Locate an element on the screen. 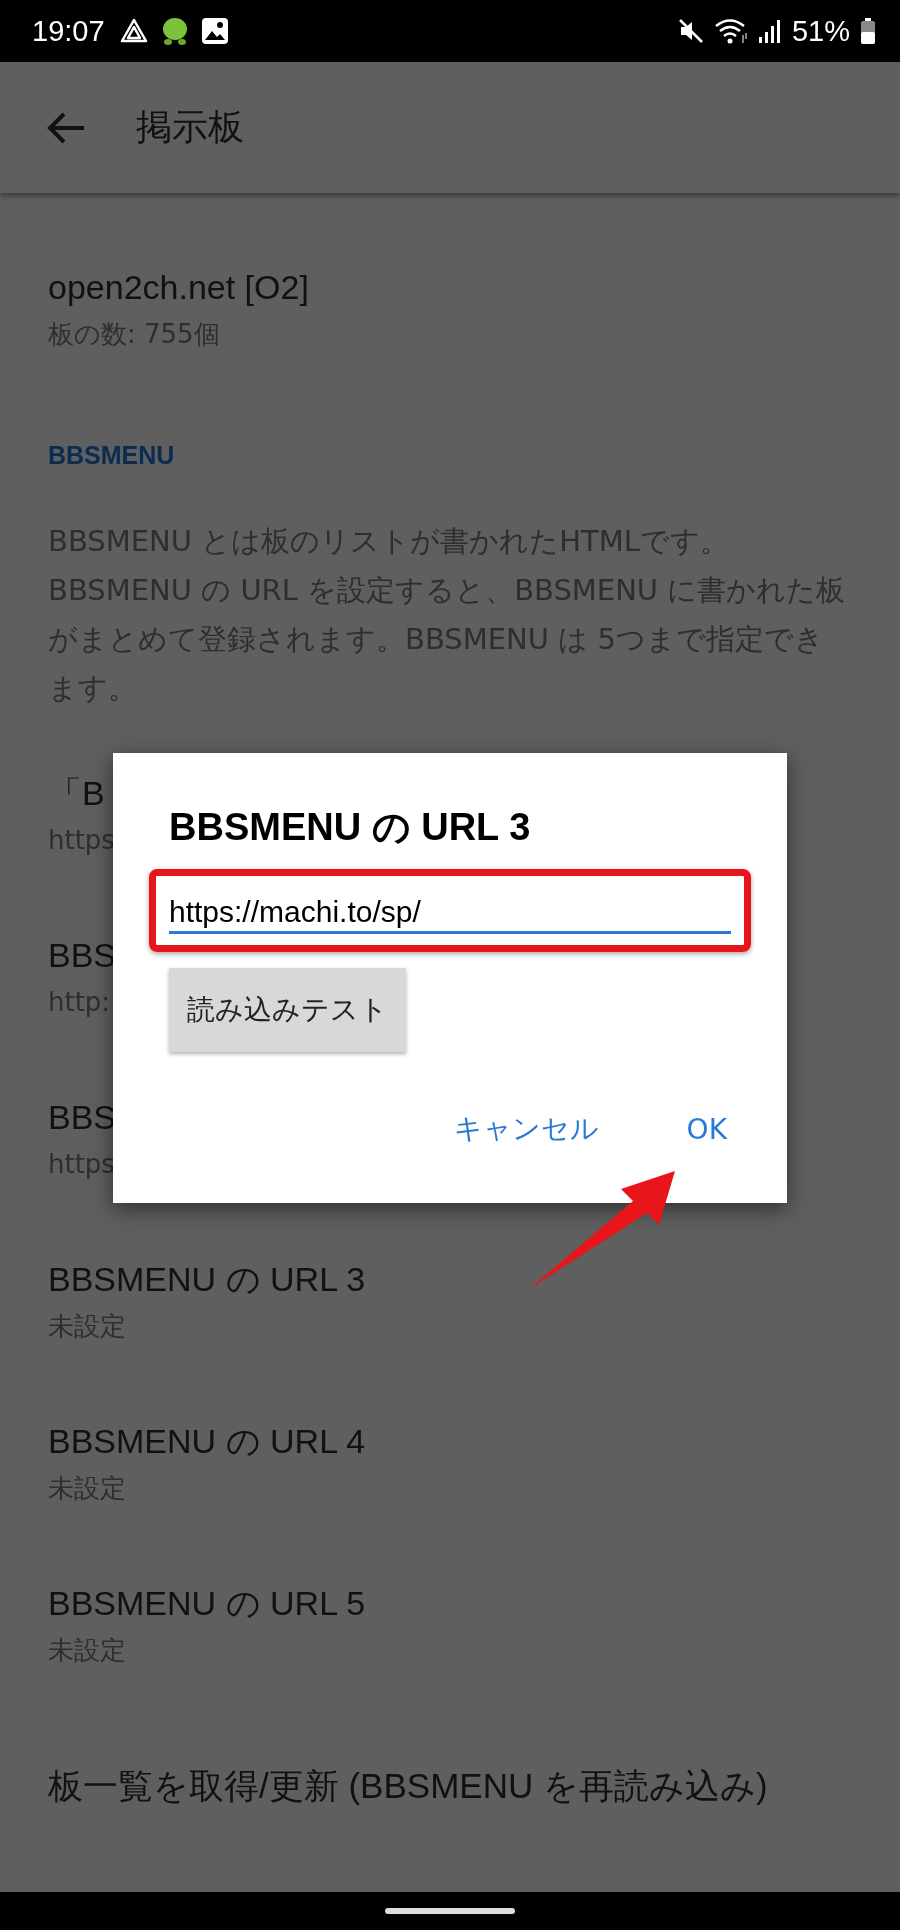 The height and width of the screenshot is (1930, 900). dialog-action-button: キャンセル is located at coordinates (526, 1129).